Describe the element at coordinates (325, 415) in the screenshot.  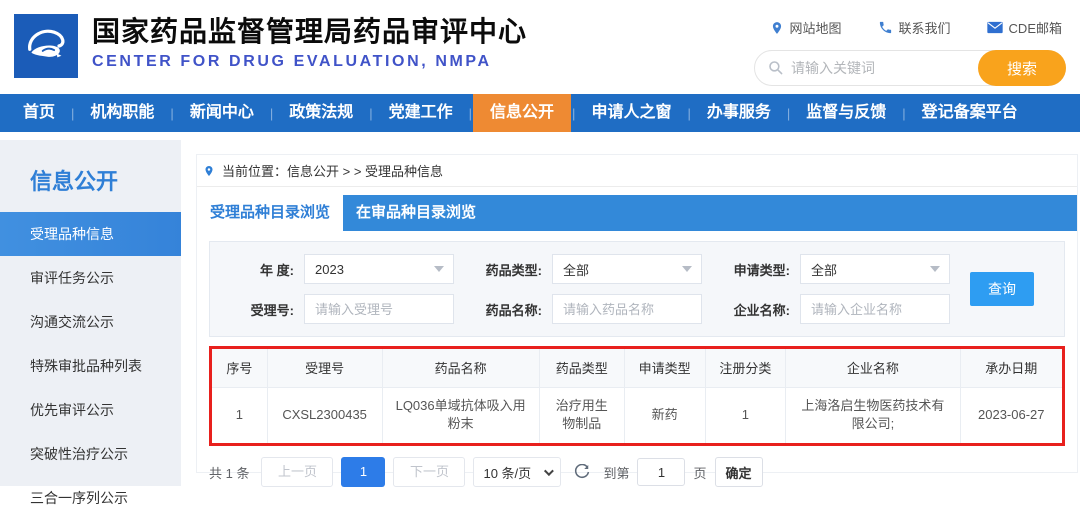
I see `cell-accept-no: CXSL2300435` at that location.